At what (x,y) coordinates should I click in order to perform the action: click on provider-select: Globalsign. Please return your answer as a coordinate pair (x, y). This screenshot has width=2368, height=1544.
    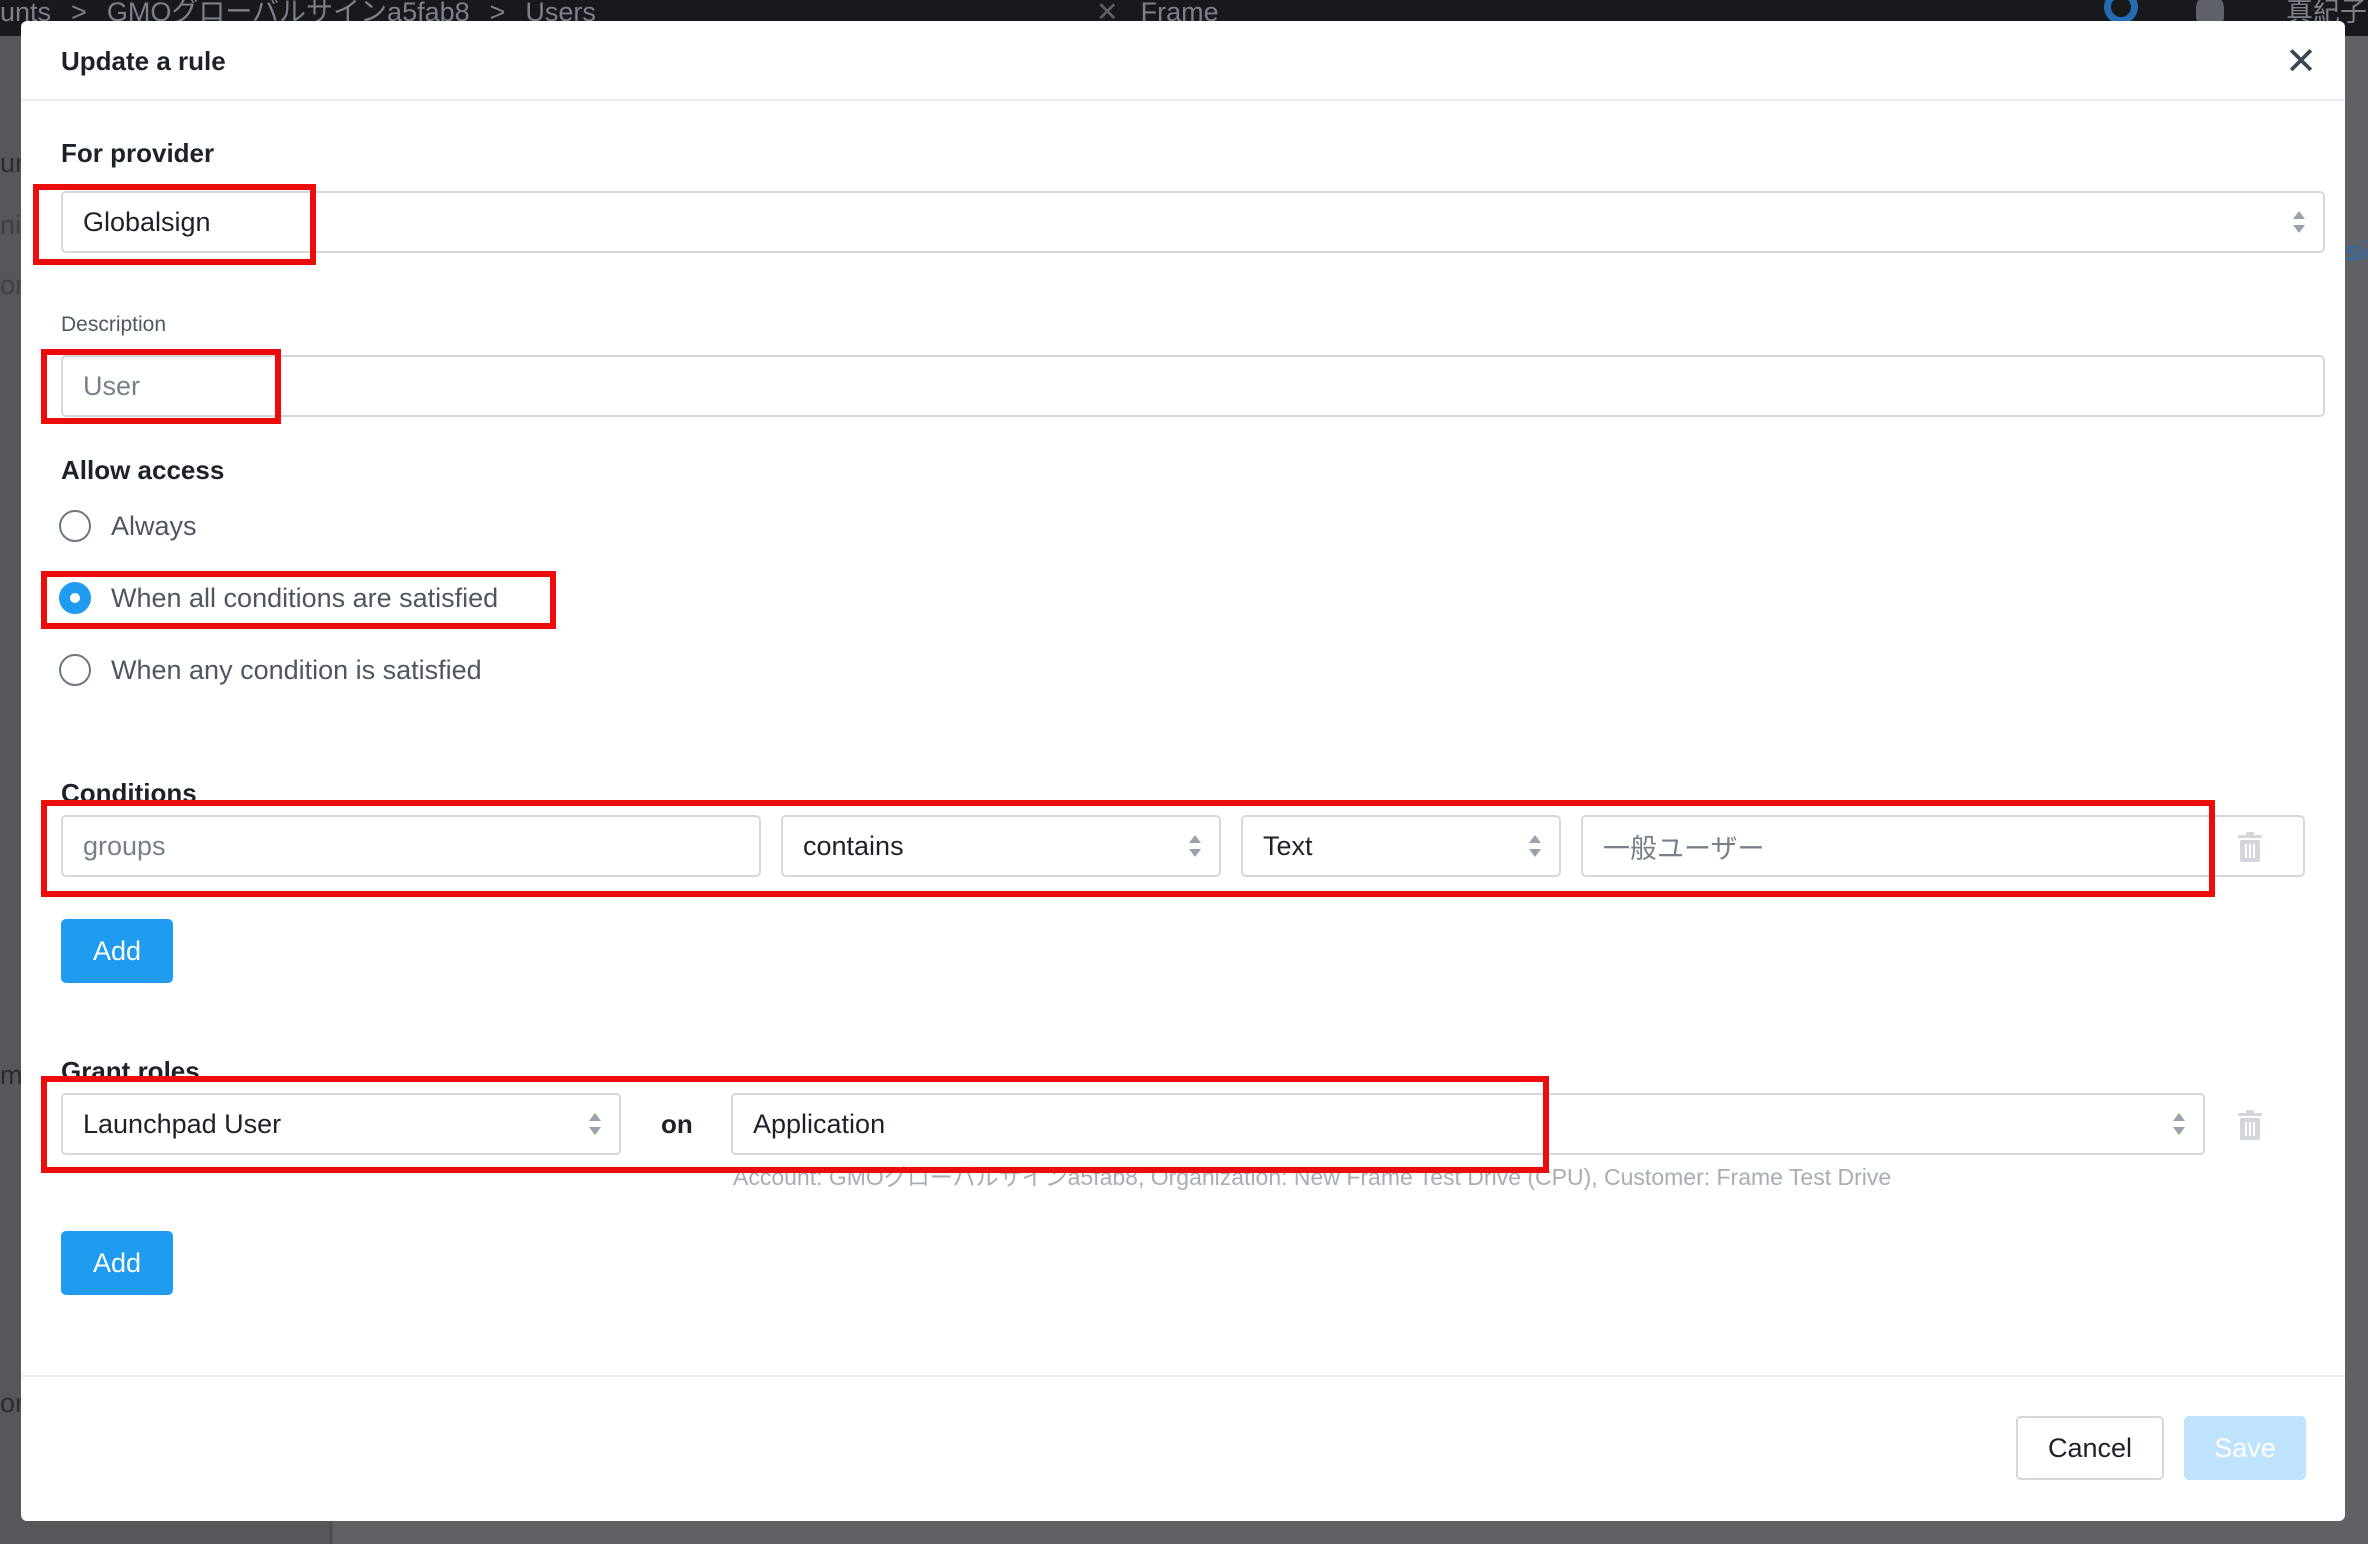
    Looking at the image, I should click on (1193, 222).